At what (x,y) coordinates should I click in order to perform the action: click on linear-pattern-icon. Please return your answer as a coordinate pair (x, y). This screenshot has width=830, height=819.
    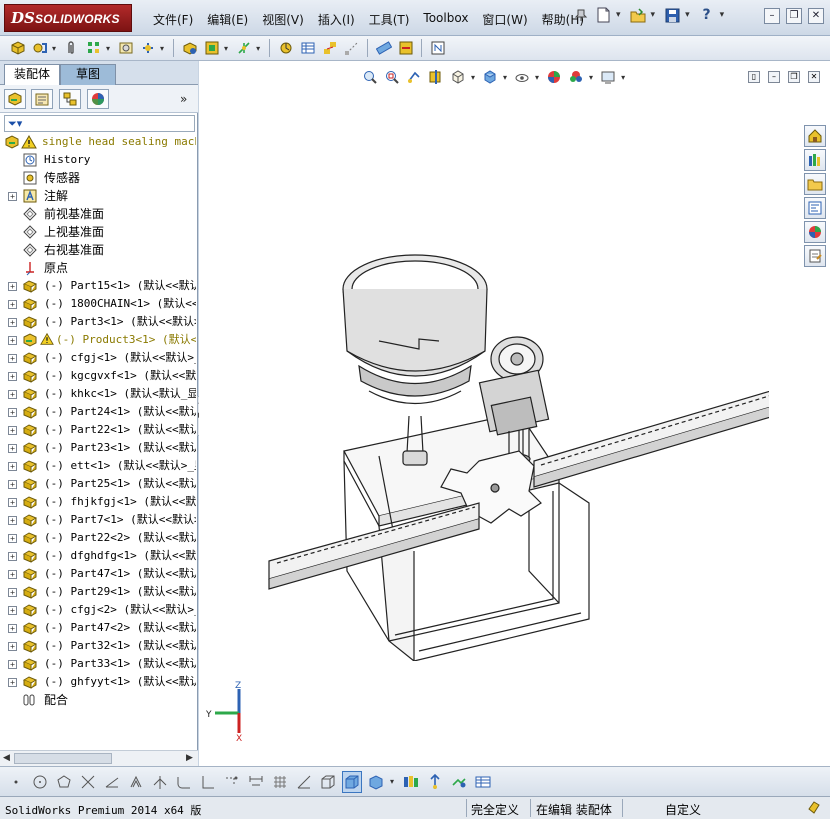
    Looking at the image, I should click on (93, 48).